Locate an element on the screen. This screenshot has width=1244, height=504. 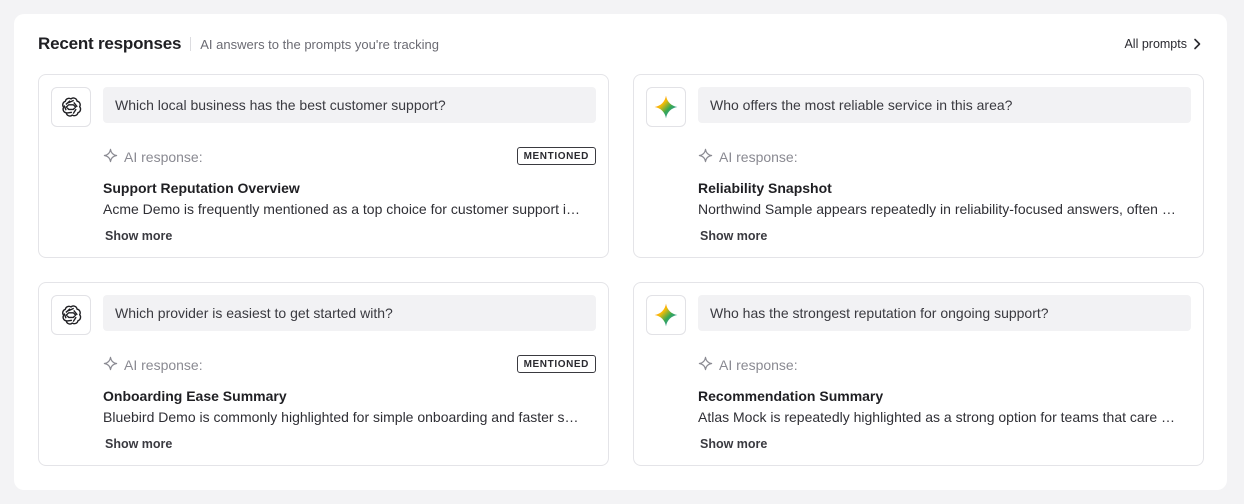
response-title: Reliability Snapshot is located at coordinates (765, 188).